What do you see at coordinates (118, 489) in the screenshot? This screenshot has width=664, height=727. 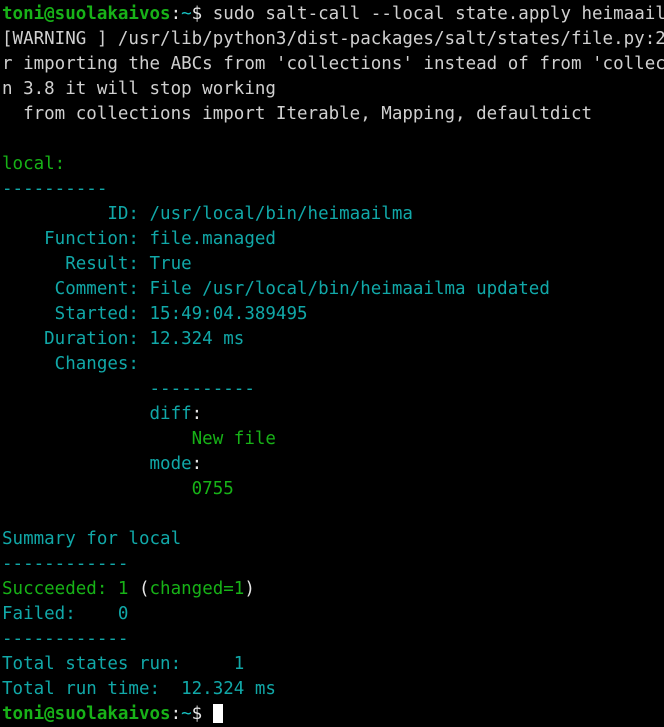 I see `text-segment: 0755` at bounding box center [118, 489].